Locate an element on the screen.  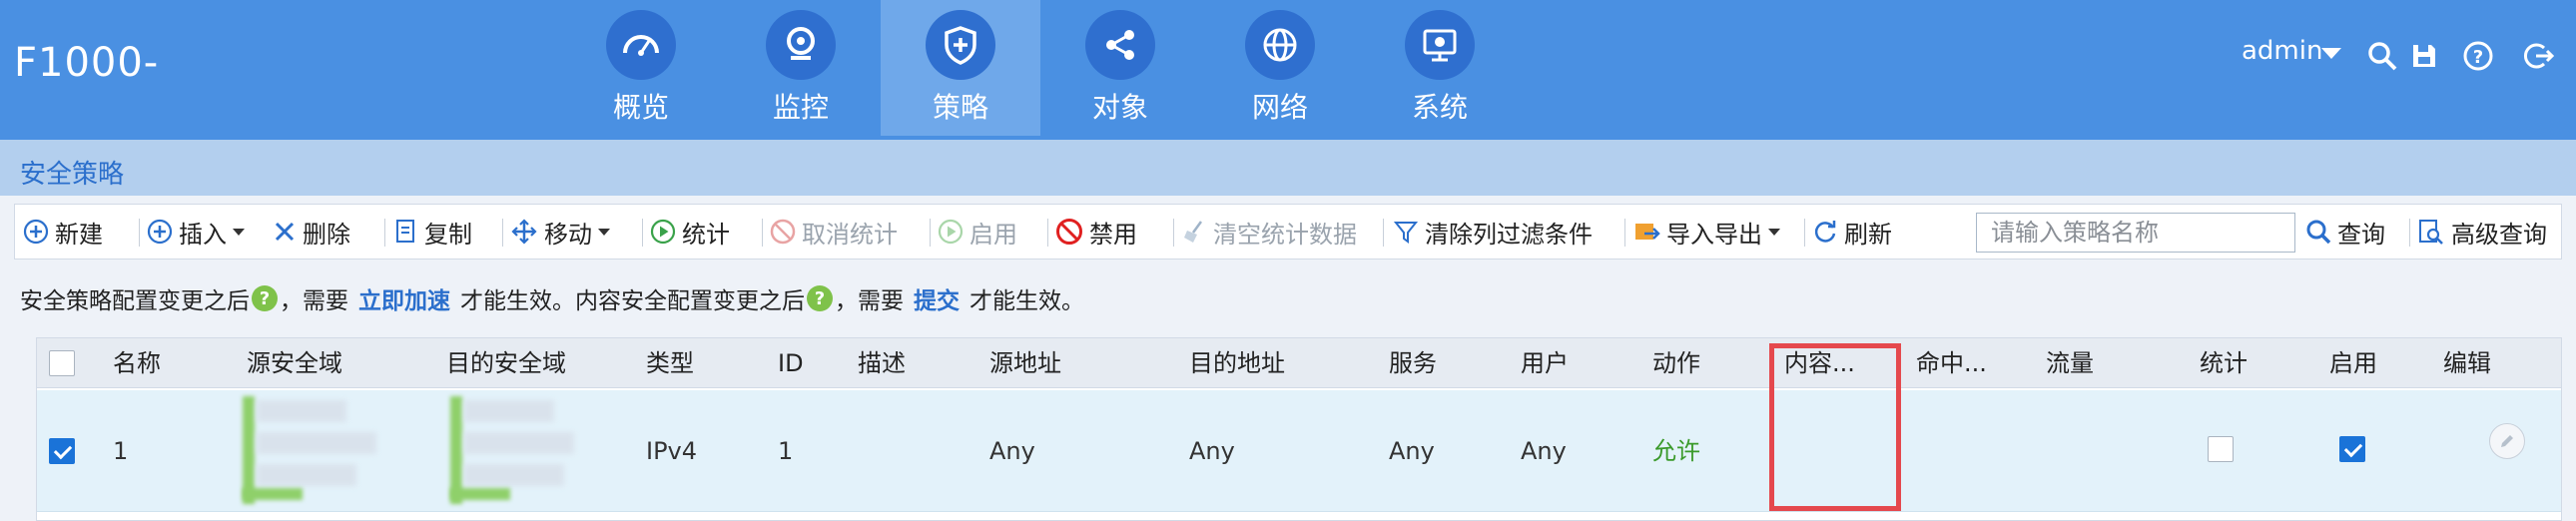
delete-label: 删除 is located at coordinates (326, 234).